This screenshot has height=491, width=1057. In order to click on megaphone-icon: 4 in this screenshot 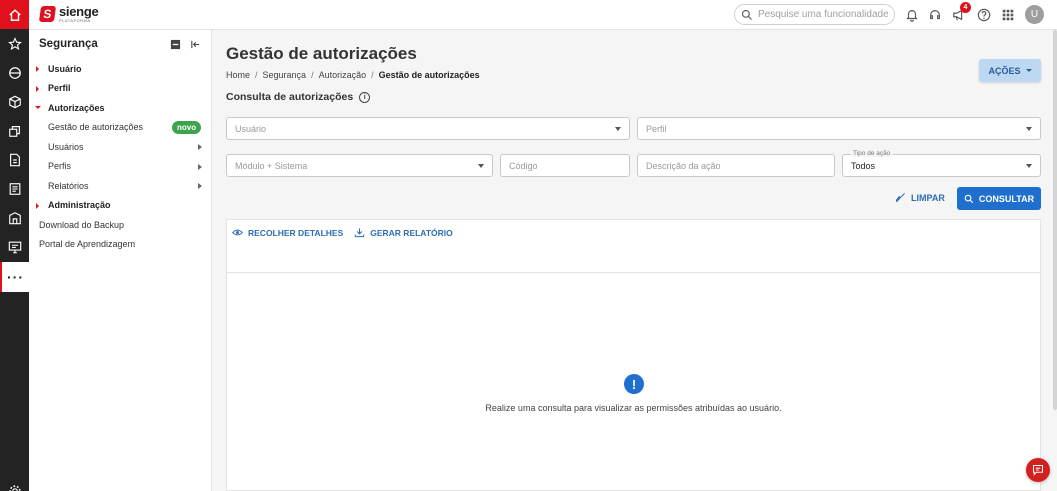, I will do `click(961, 12)`.